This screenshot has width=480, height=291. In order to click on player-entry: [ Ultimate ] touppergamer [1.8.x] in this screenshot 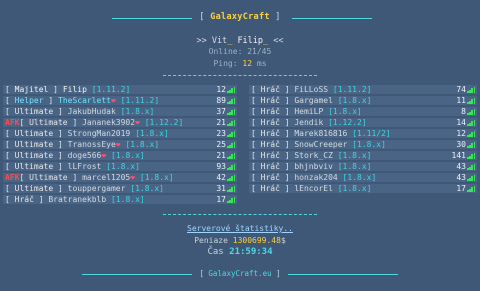, I will do `click(84, 188)`.